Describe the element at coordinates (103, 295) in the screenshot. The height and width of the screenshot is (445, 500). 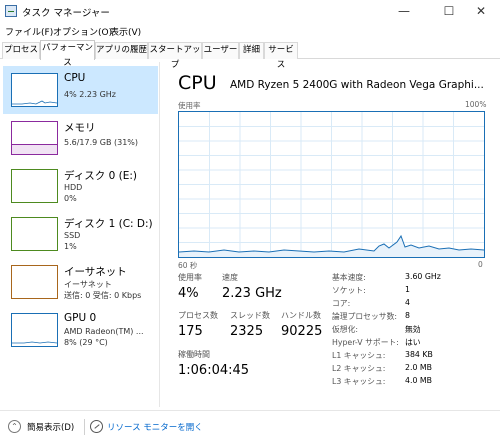
I see `sidebar-item-detail: 送信: 0 受信: 0 Kbps` at that location.